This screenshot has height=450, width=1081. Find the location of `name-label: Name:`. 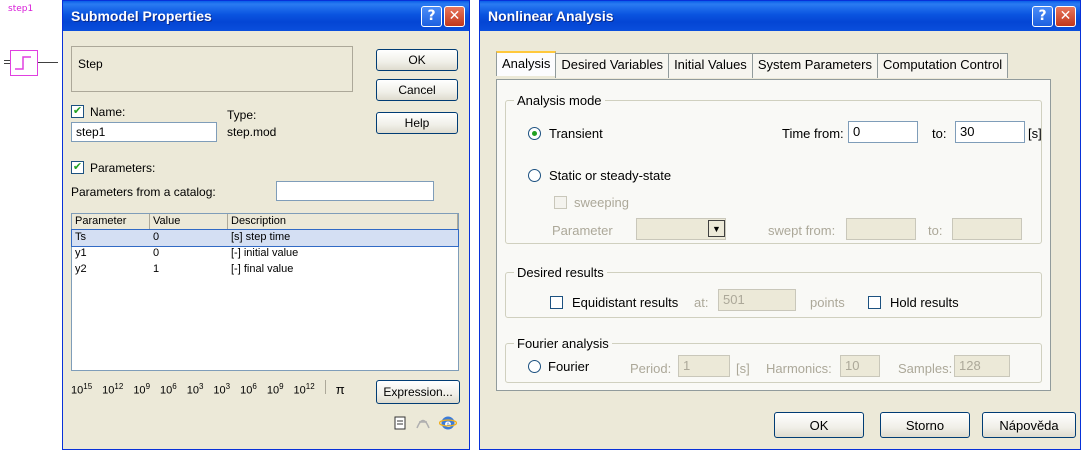

name-label: Name: is located at coordinates (108, 112).